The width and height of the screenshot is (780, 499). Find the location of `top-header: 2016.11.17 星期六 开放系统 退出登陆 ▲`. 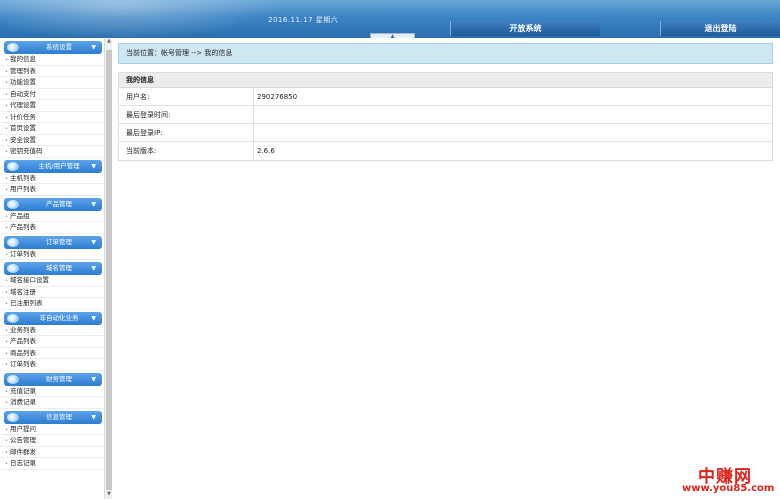

top-header: 2016.11.17 星期六 开放系统 退出登陆 ▲ is located at coordinates (390, 19).